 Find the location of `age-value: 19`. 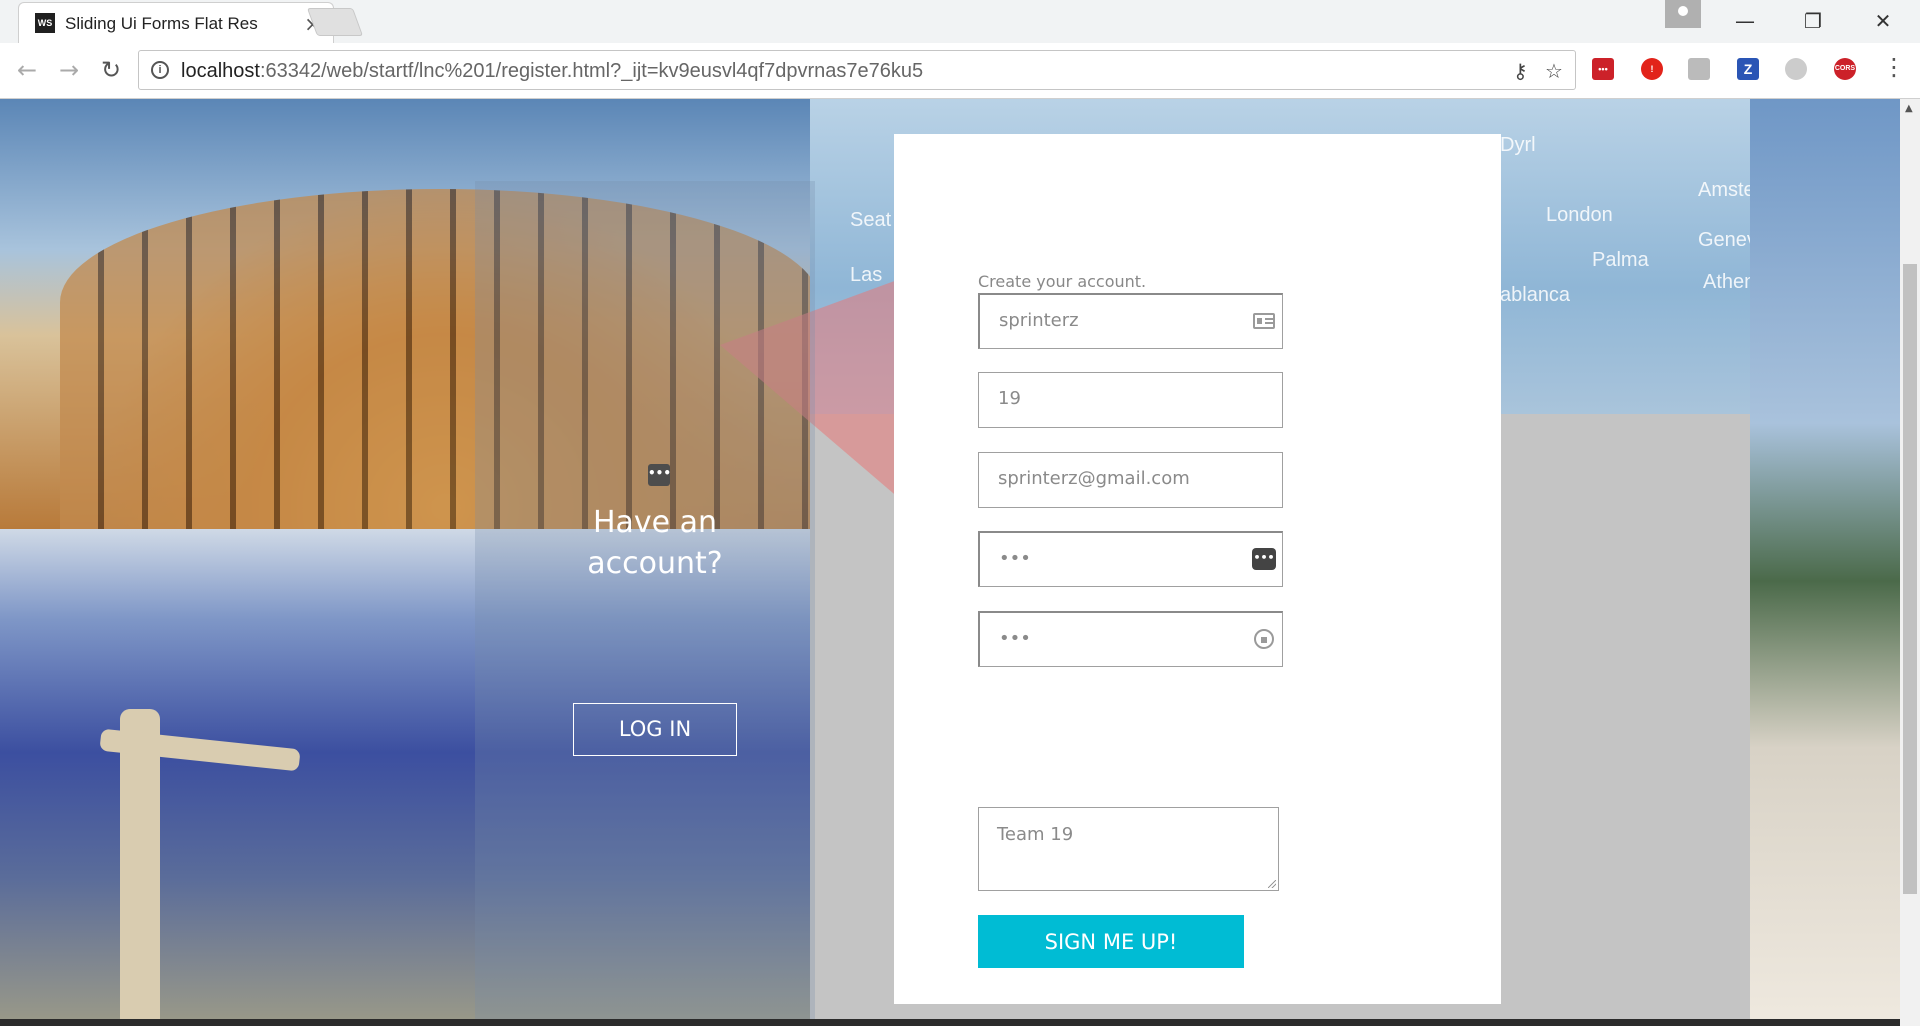

age-value: 19 is located at coordinates (1009, 398).